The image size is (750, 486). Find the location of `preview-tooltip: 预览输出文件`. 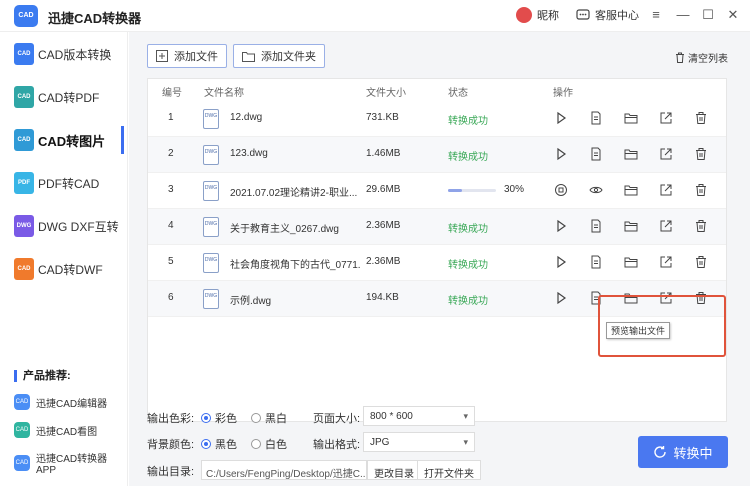

preview-tooltip: 预览输出文件 is located at coordinates (638, 330).